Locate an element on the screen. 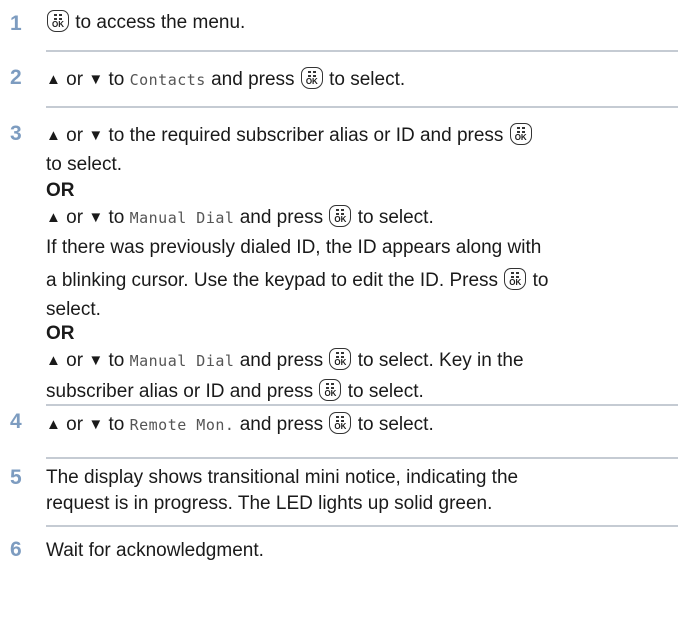  step-number: 4 is located at coordinates (16, 421).